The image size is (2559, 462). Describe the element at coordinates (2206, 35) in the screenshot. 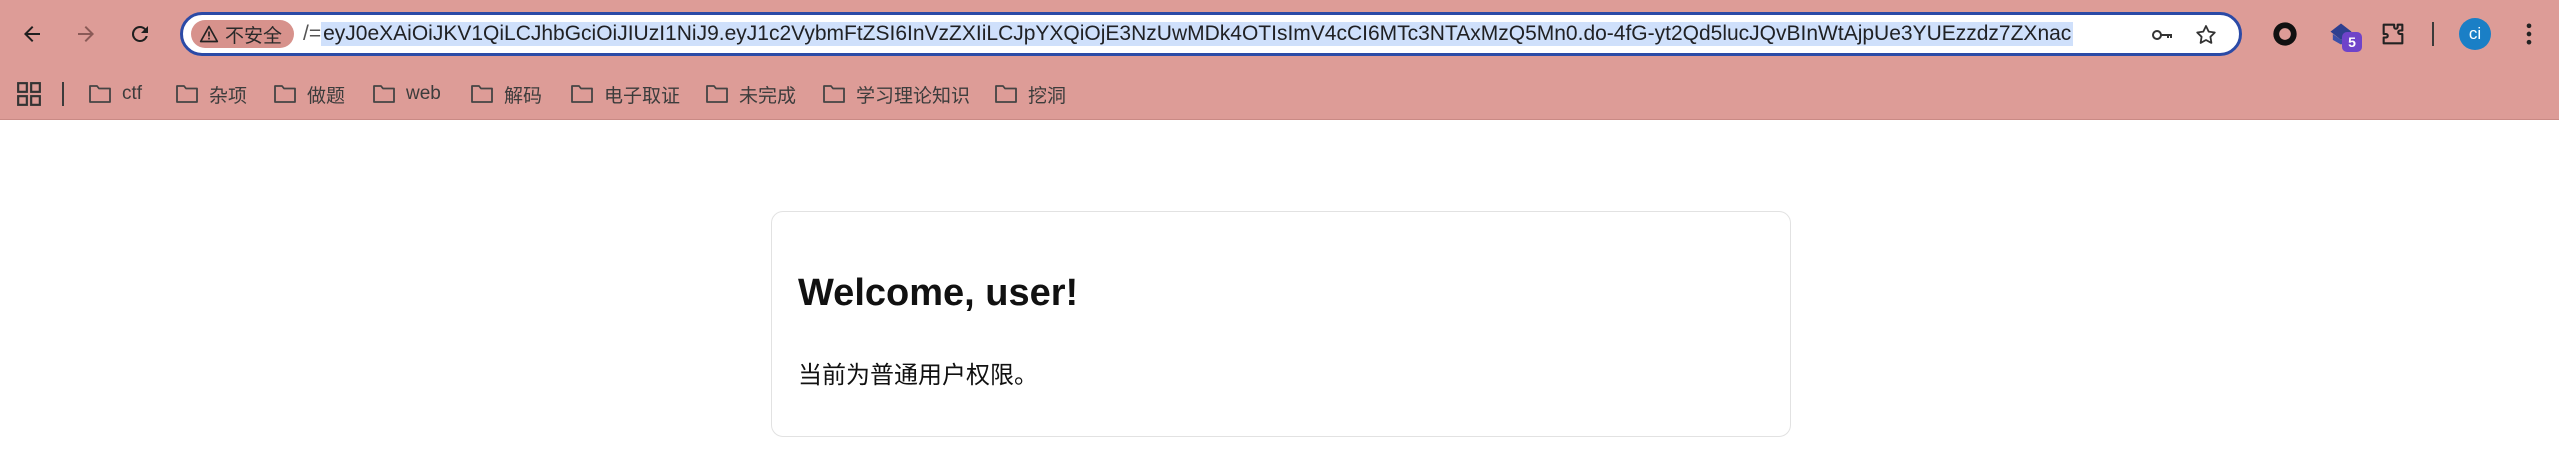

I see `bookmark-star-icon` at that location.